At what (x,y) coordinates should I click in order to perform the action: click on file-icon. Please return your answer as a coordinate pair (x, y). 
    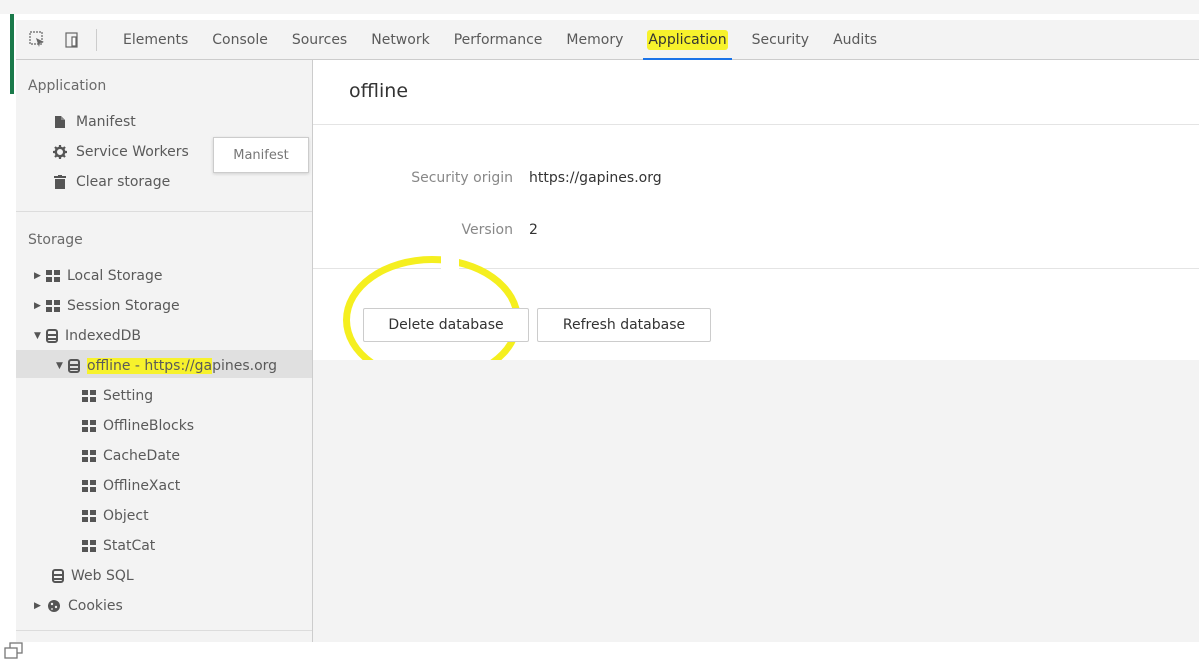
    Looking at the image, I should click on (60, 122).